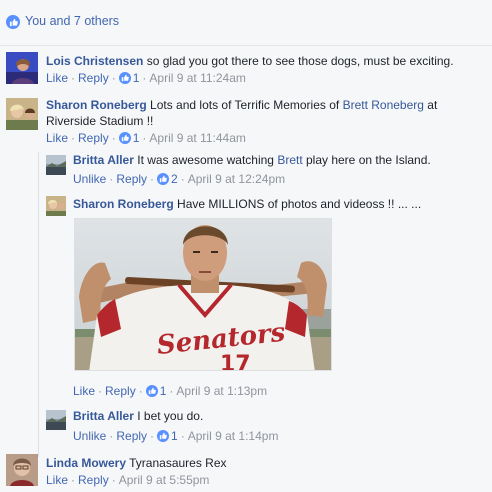 The image size is (492, 492). Describe the element at coordinates (86, 463) in the screenshot. I see `comment-author: Linda Mowery` at that location.